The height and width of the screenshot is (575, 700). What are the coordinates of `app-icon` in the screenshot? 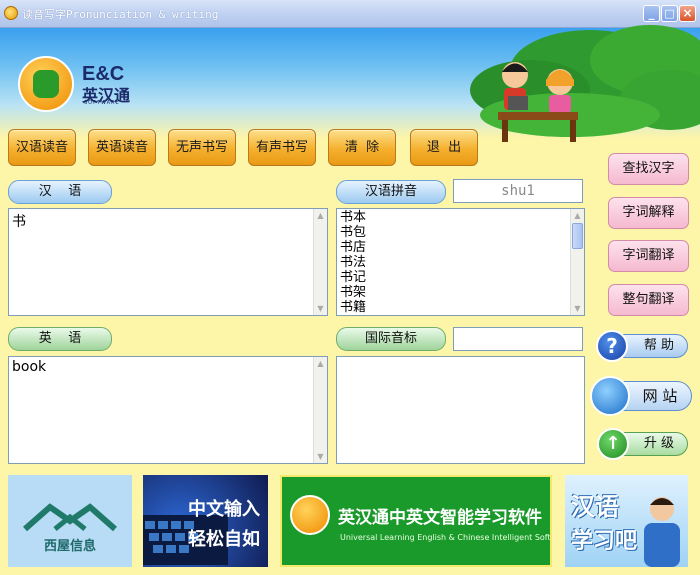 It's located at (11, 13).